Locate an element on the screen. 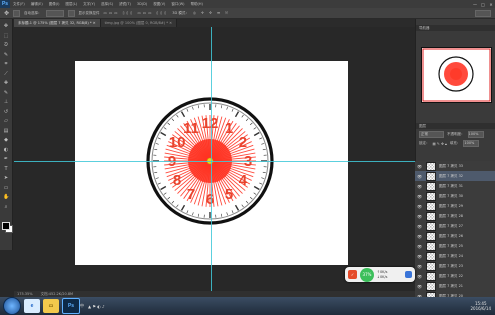 Image resolution: width=495 pixels, height=315 pixels. show-transform-checkbox is located at coordinates (71, 13).